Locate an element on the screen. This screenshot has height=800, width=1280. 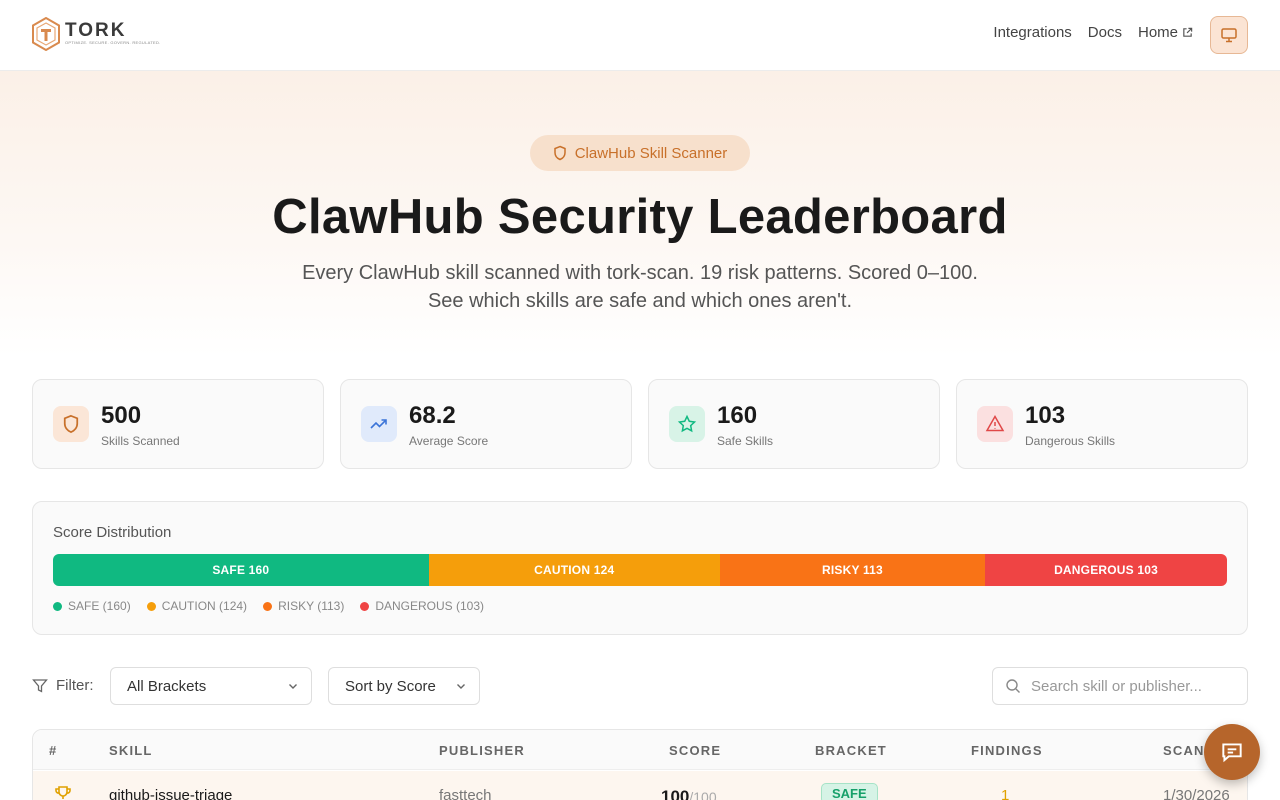
stat-label: Average Score is located at coordinates (449, 441).